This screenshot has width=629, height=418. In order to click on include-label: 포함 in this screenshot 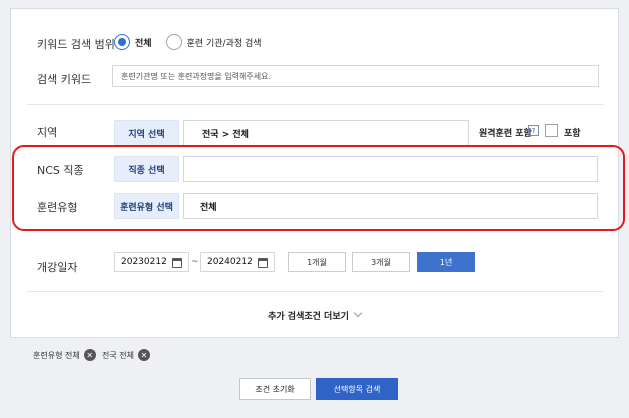, I will do `click(572, 134)`.